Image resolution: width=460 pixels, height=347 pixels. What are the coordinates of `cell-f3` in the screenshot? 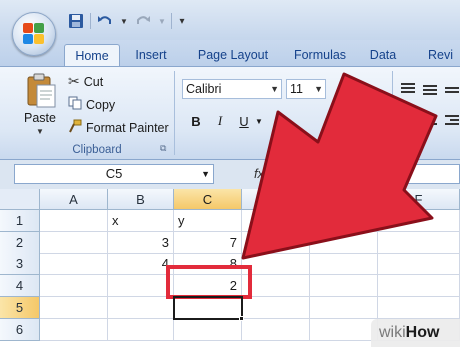 It's located at (419, 264).